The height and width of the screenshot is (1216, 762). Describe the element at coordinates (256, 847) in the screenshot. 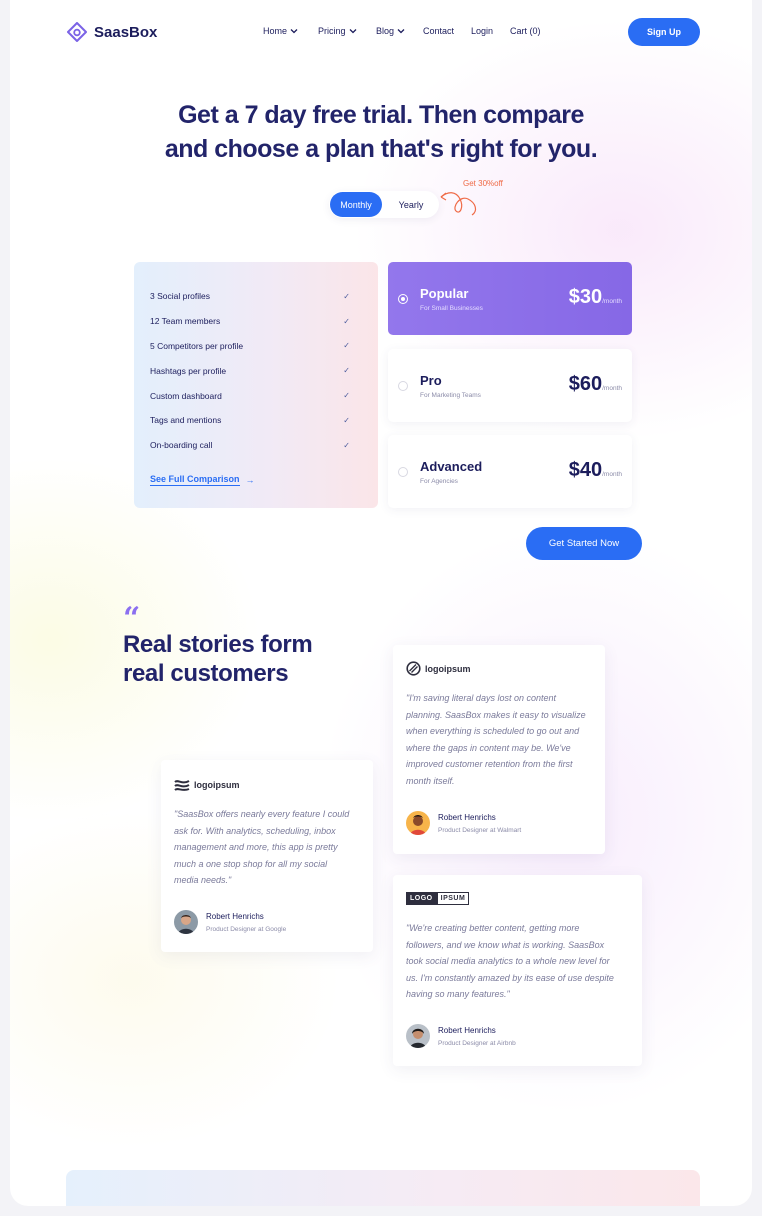

I see `quote-line: management and more, this app is pretty` at that location.